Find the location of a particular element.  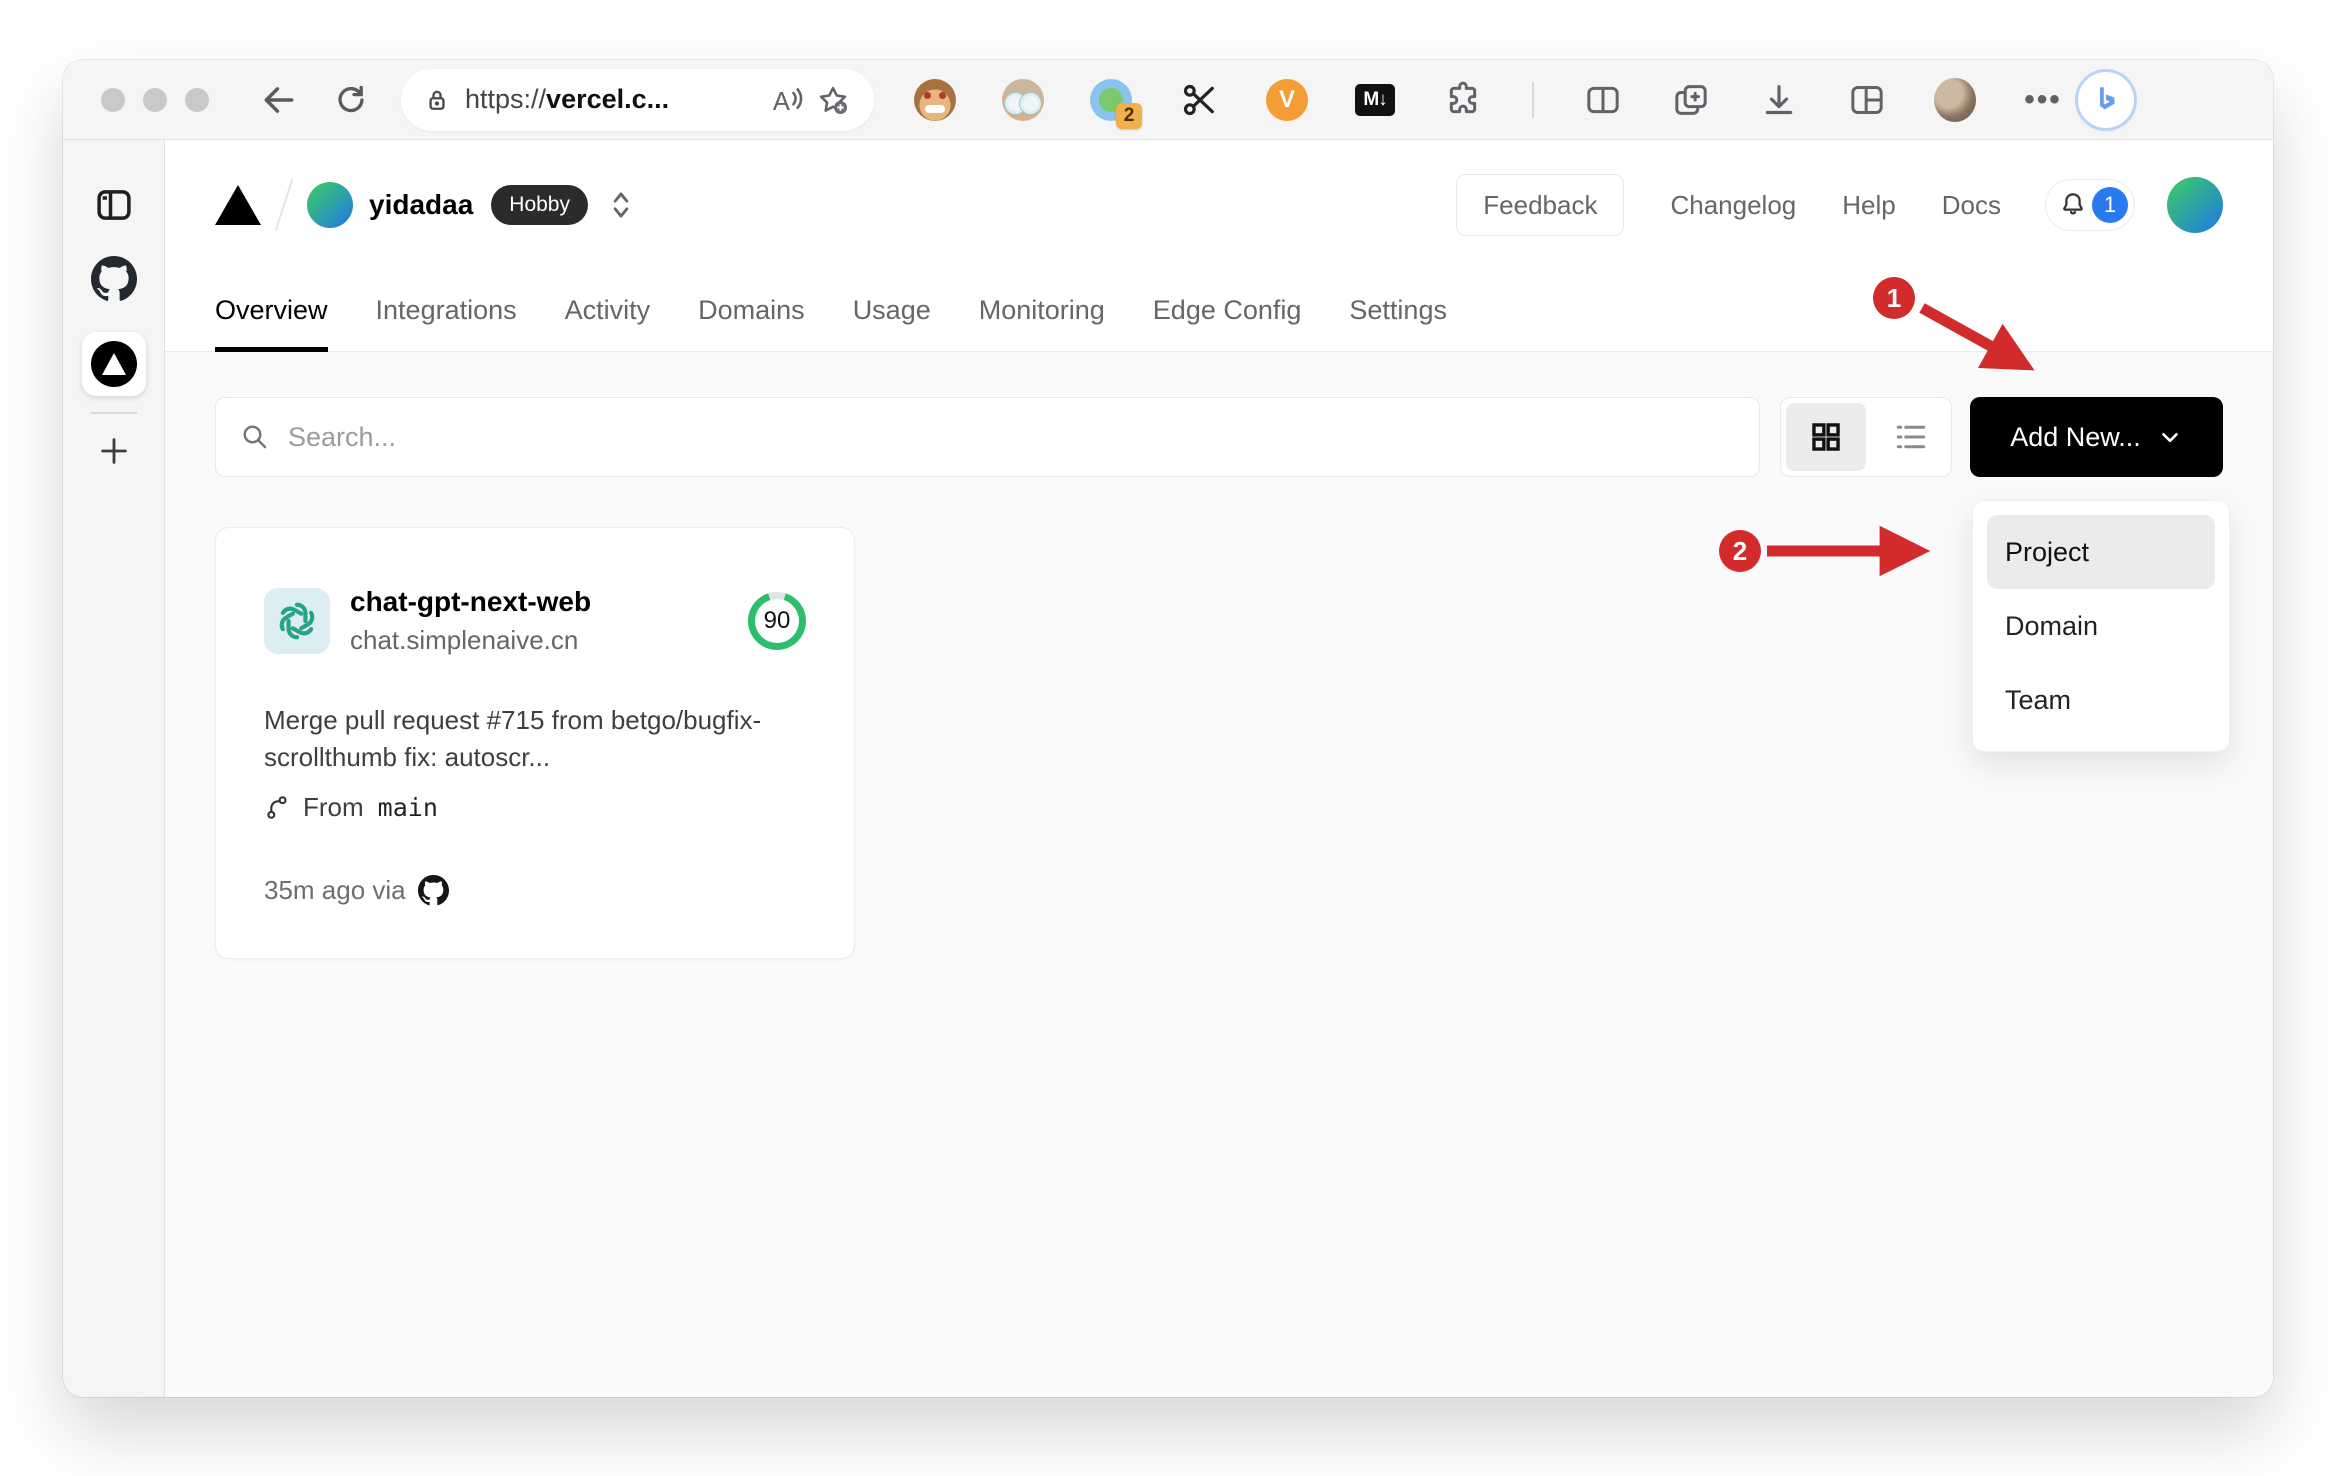

clipper-extension-icon is located at coordinates (1199, 100).